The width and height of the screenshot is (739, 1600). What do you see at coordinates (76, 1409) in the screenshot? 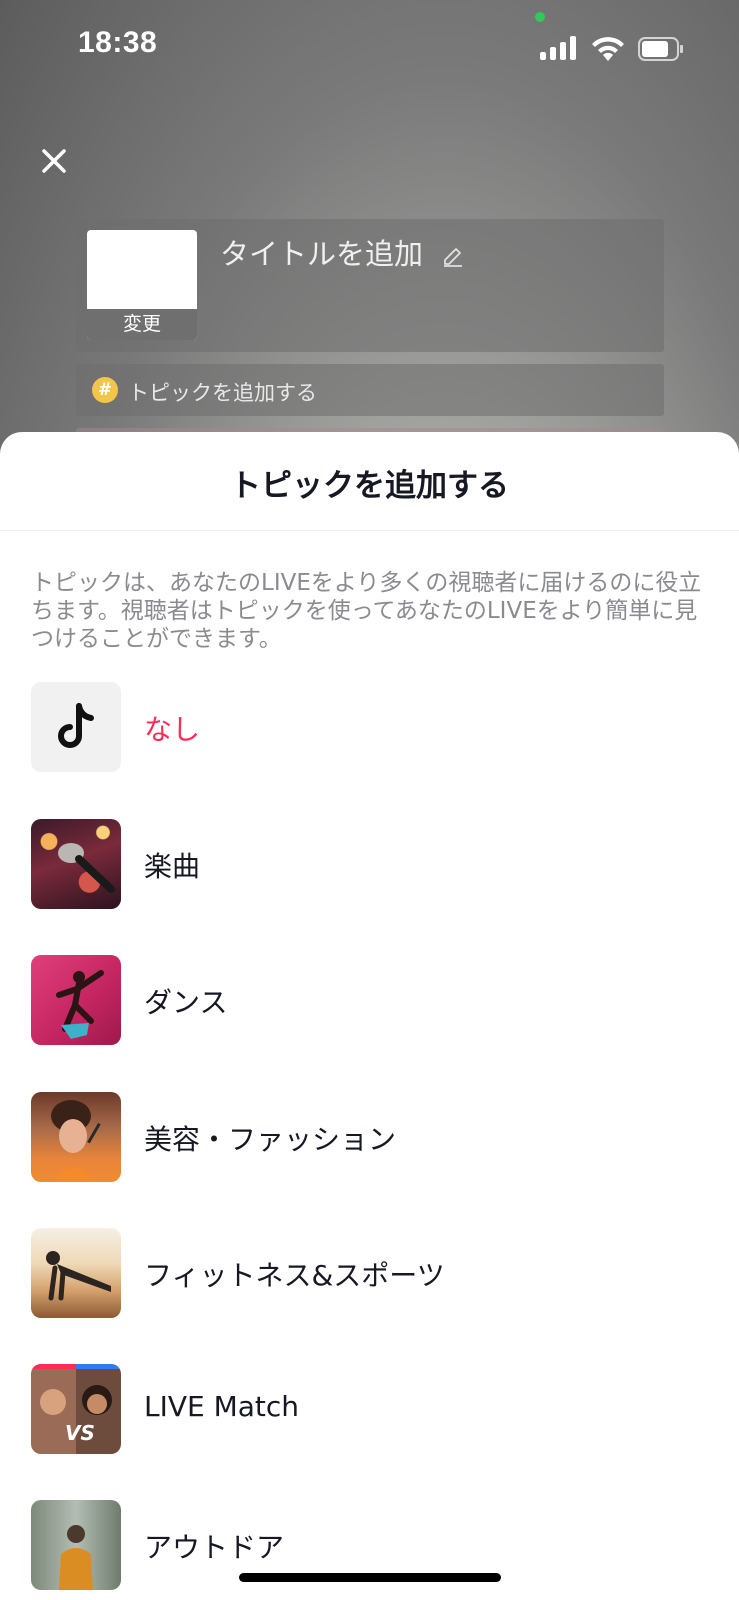
I see `versus-photo: VS` at bounding box center [76, 1409].